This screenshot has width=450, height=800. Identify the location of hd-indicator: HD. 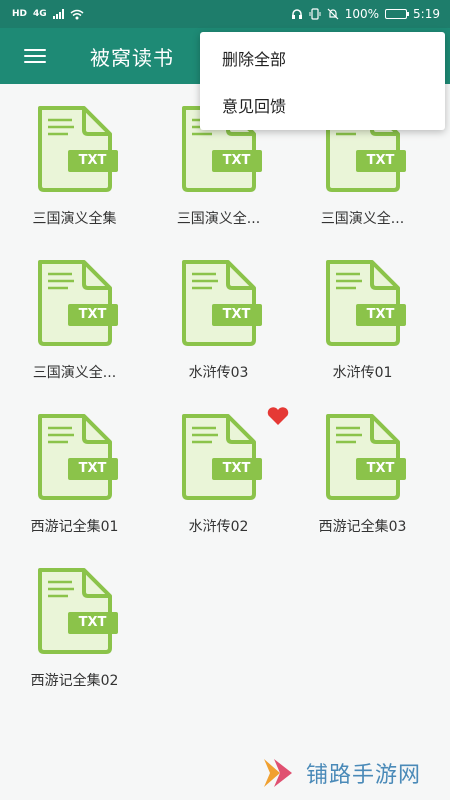
(20, 14).